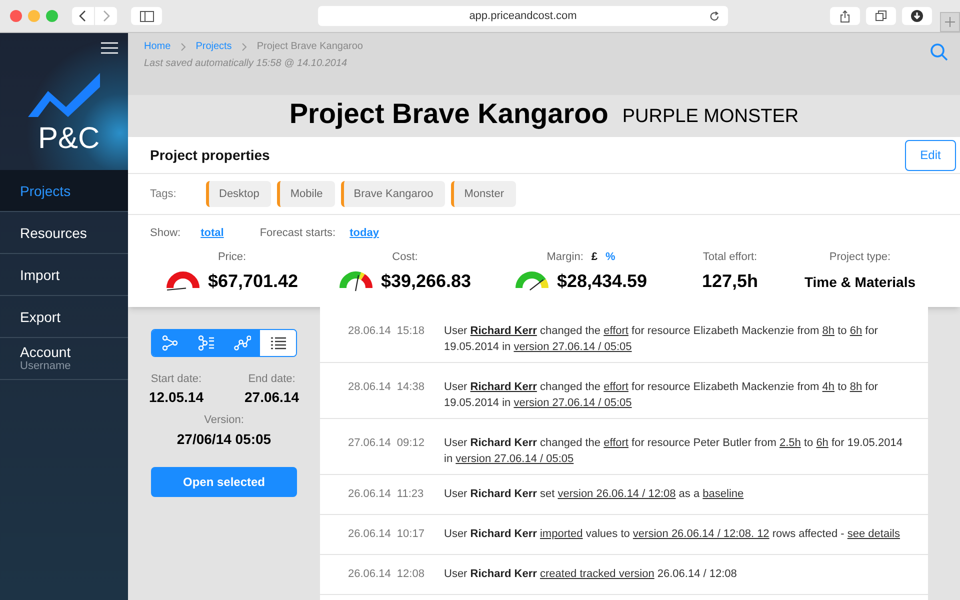 This screenshot has height=600, width=960. I want to click on reload-icon, so click(714, 16).